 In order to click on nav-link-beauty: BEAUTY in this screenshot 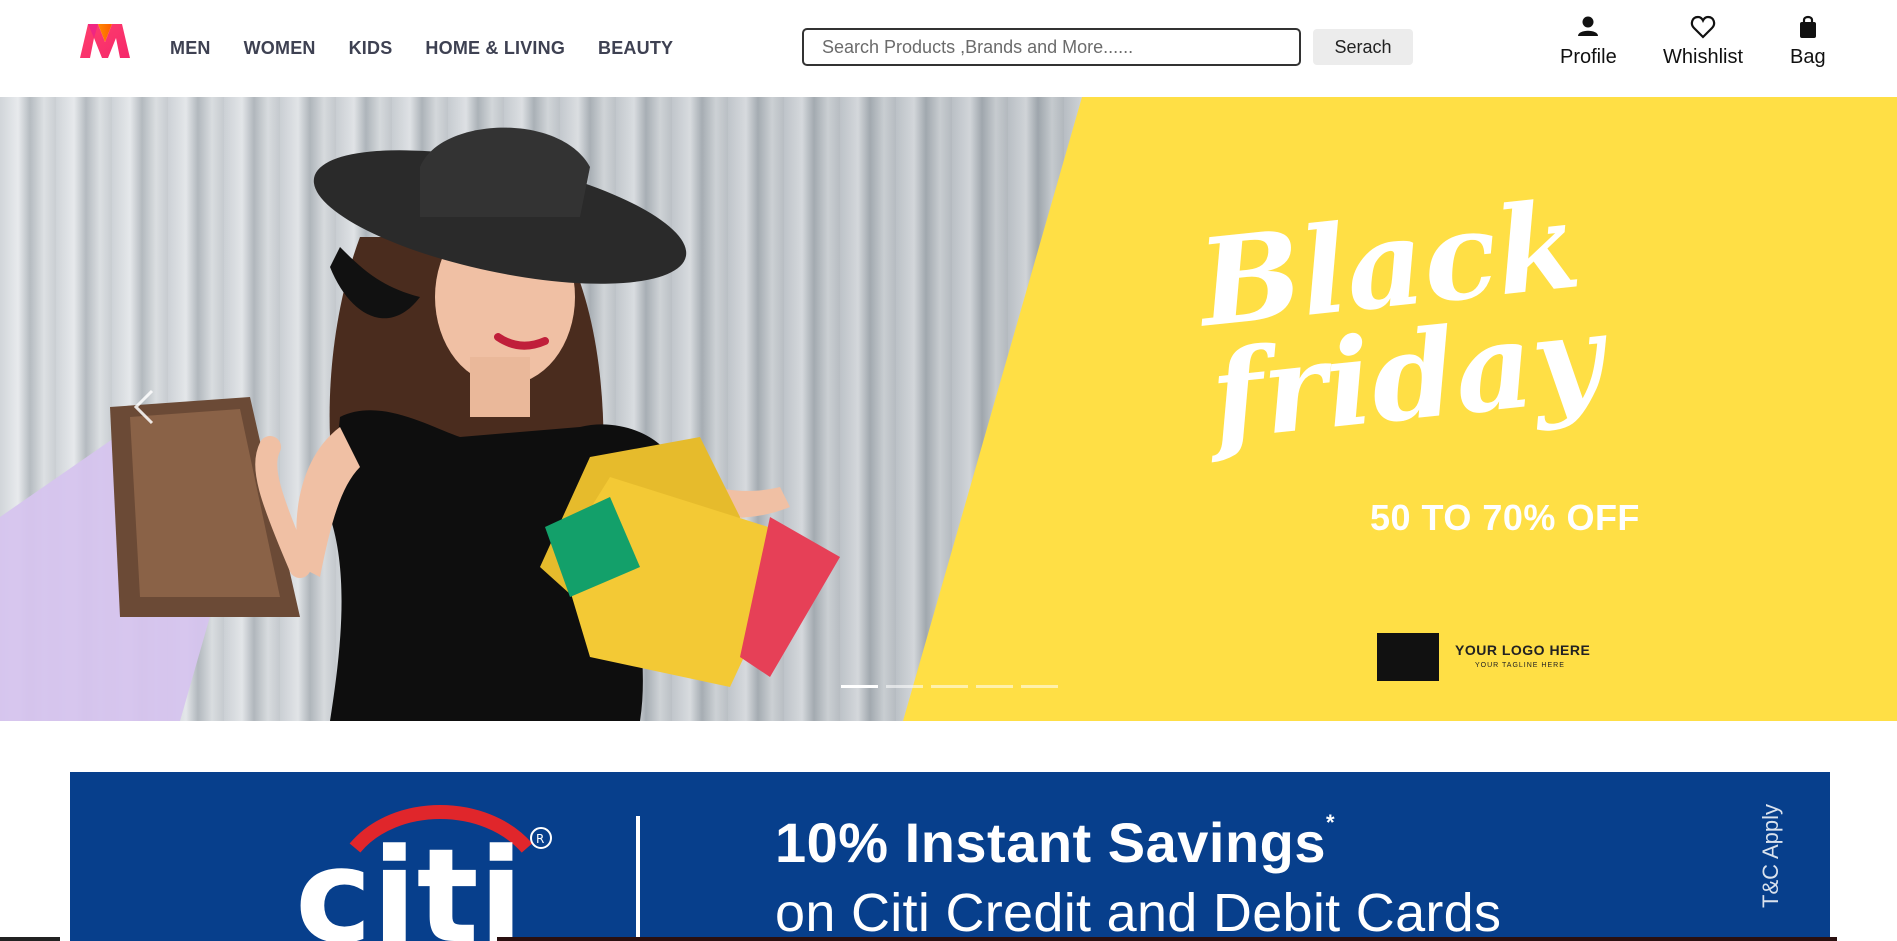, I will do `click(635, 48)`.